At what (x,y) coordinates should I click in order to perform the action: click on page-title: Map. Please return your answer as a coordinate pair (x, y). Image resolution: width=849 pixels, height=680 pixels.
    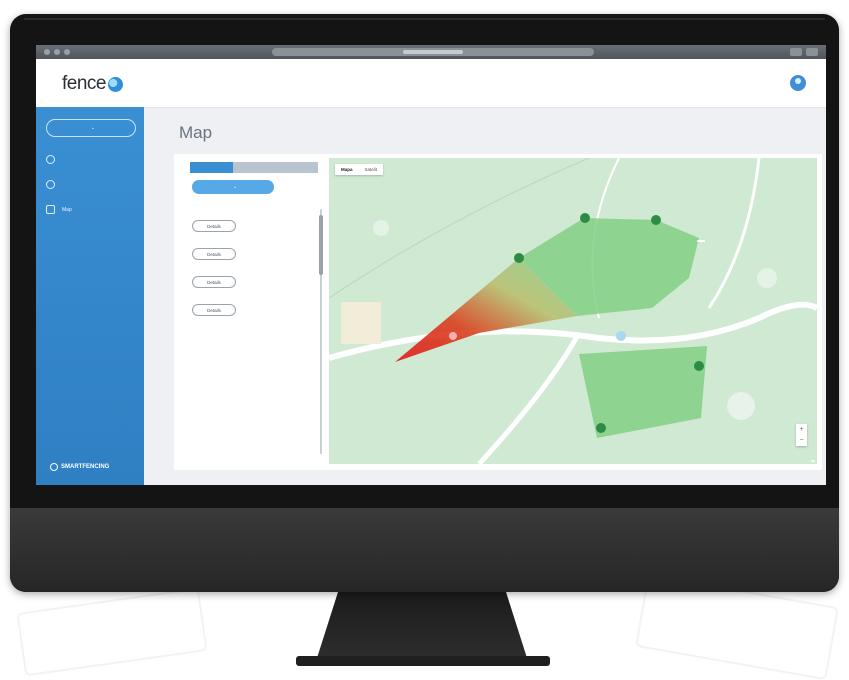
    Looking at the image, I should click on (196, 132).